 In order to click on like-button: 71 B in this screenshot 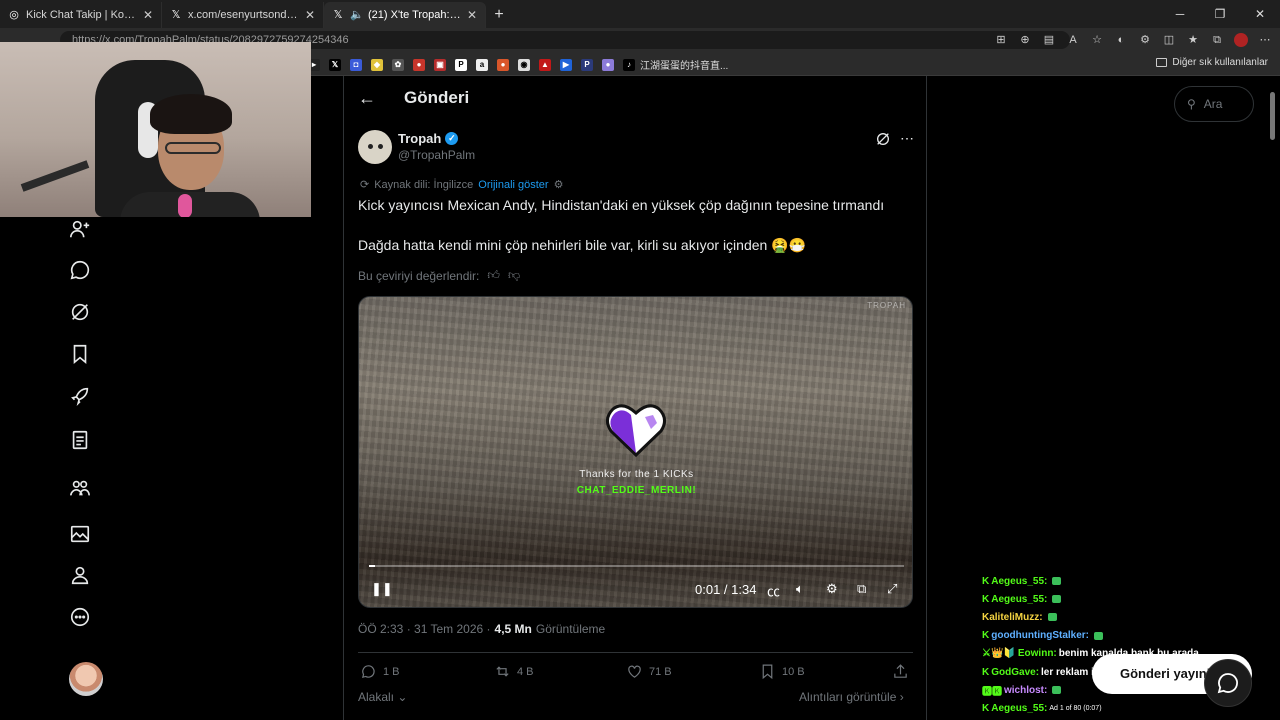, I will do `click(649, 671)`.